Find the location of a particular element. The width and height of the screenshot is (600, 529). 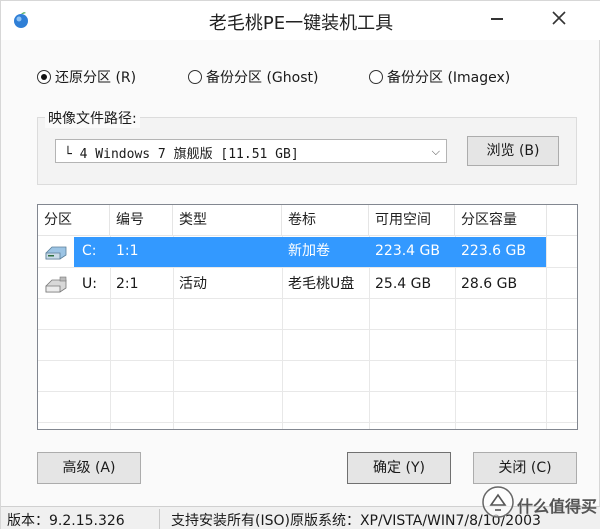

cell-number: 2:1 is located at coordinates (127, 284).